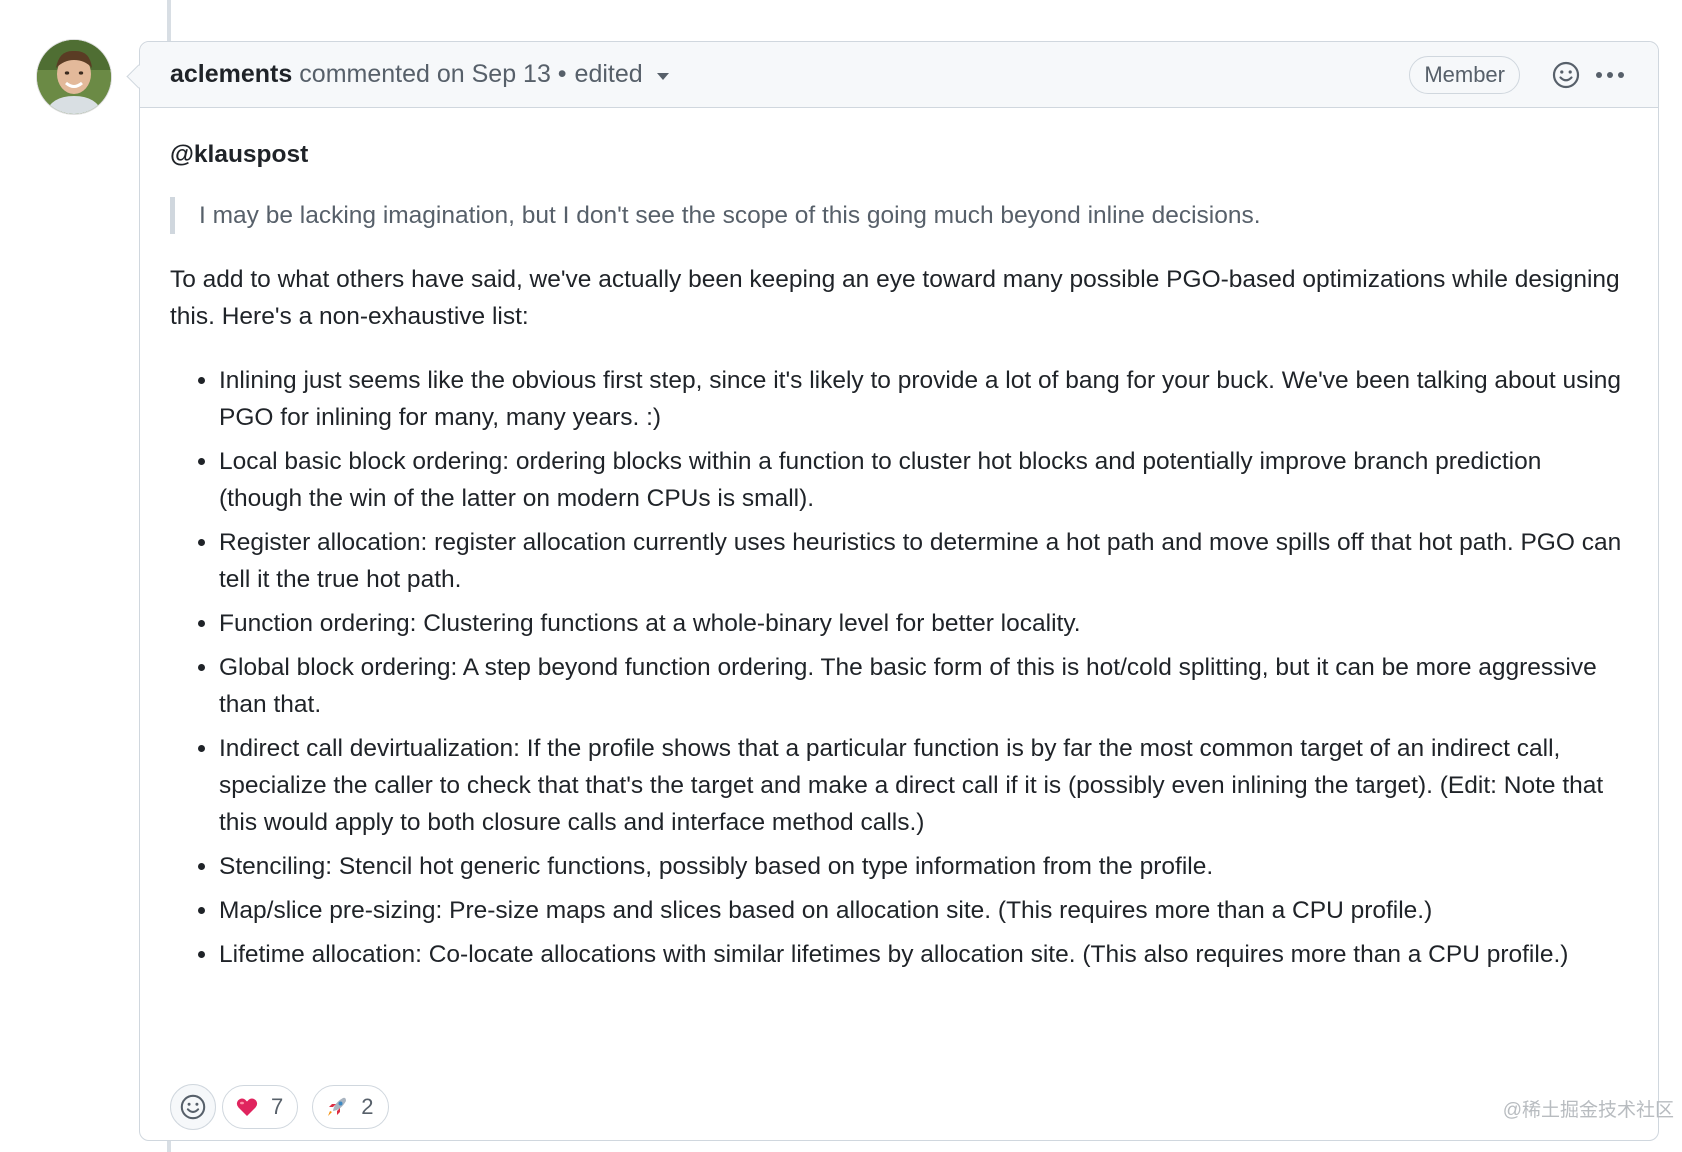  What do you see at coordinates (899, 154) in the screenshot?
I see `mention-link: @klauspost` at bounding box center [899, 154].